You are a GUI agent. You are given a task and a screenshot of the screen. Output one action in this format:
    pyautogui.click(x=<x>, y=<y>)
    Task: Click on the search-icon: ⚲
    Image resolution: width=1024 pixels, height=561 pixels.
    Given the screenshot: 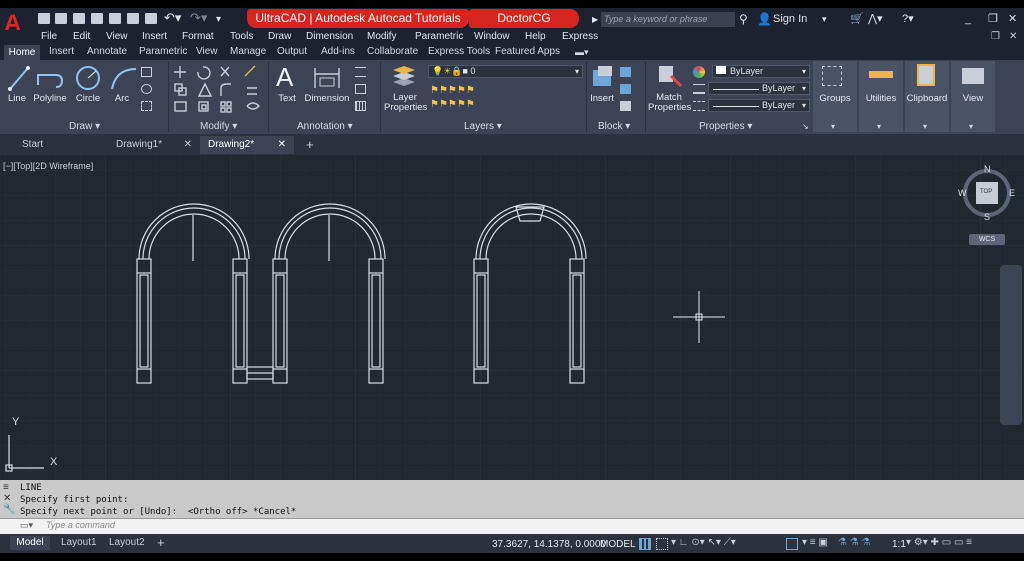 What is the action you would take?
    pyautogui.click(x=743, y=19)
    